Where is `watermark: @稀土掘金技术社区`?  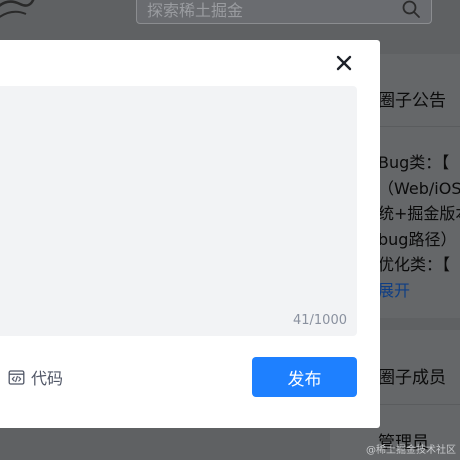 watermark: @稀土掘金技术社区 is located at coordinates (411, 450).